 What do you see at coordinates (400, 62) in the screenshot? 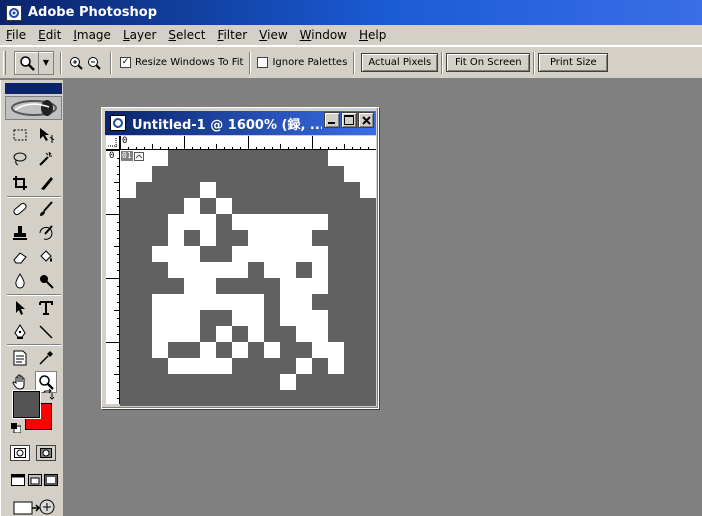
I see `actual-pixels-button: Actual Pixels` at bounding box center [400, 62].